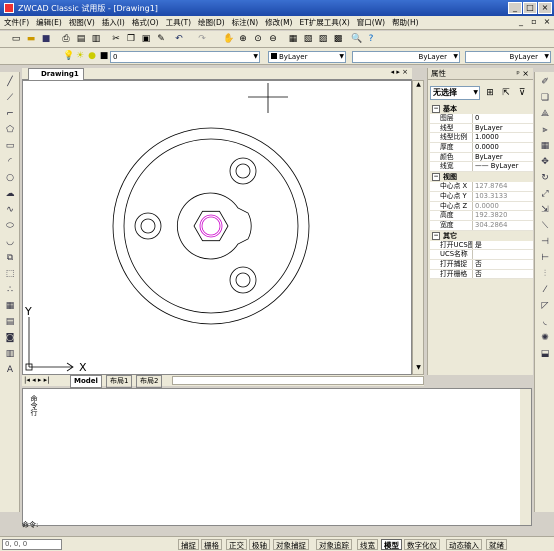  I want to click on property-row: UCS名称, so click(481, 255).